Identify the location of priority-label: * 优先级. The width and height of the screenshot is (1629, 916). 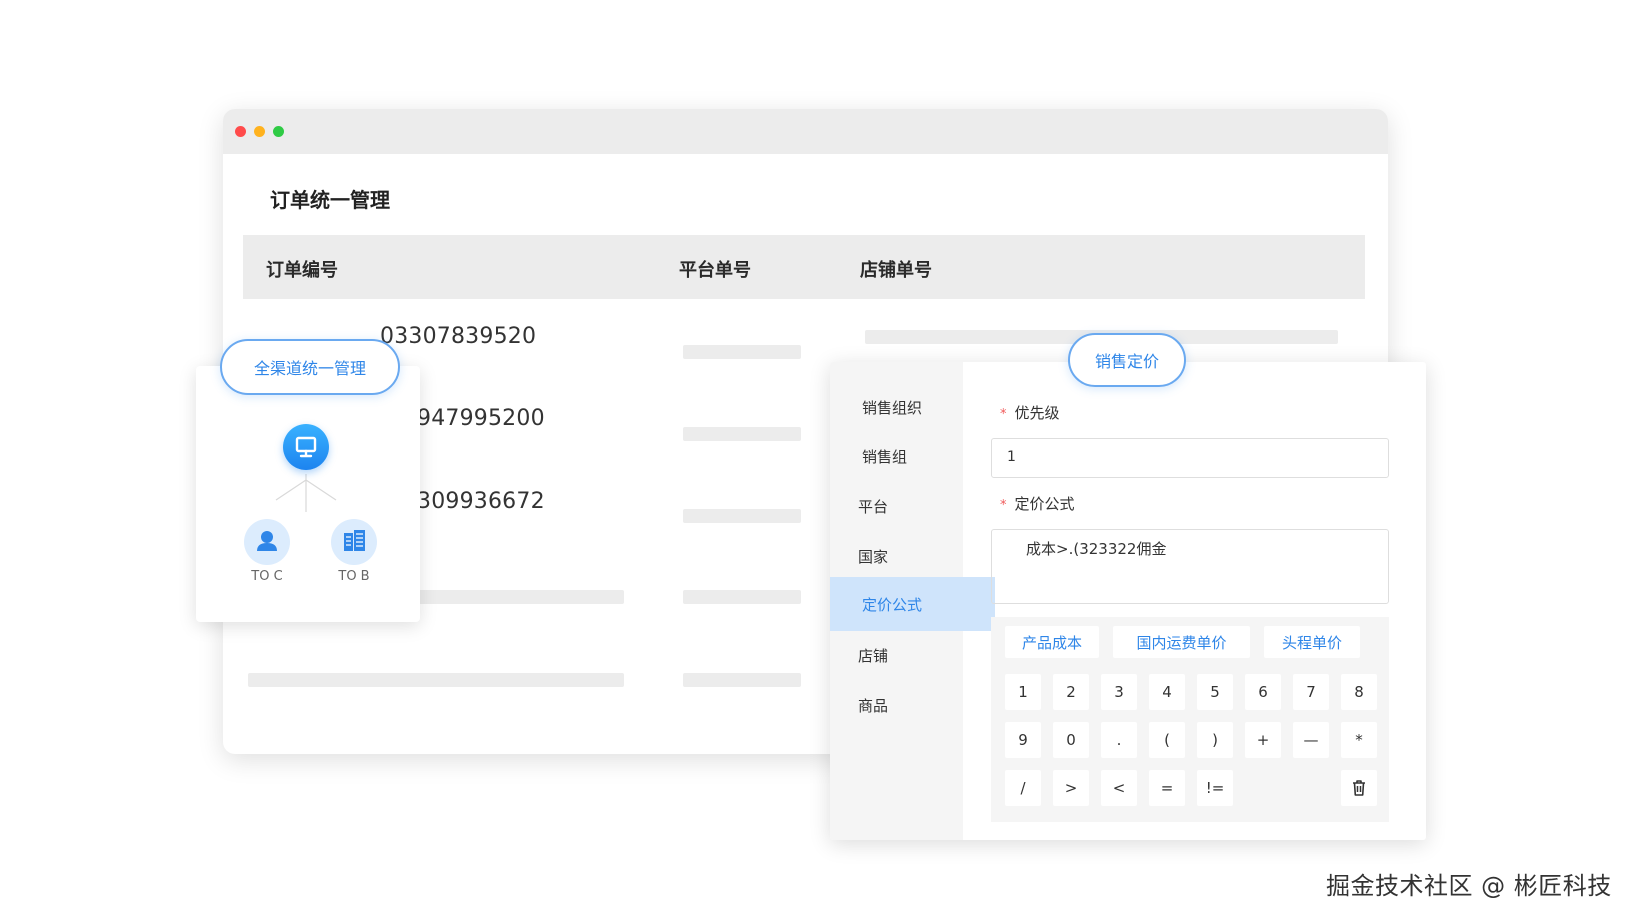
(1030, 412).